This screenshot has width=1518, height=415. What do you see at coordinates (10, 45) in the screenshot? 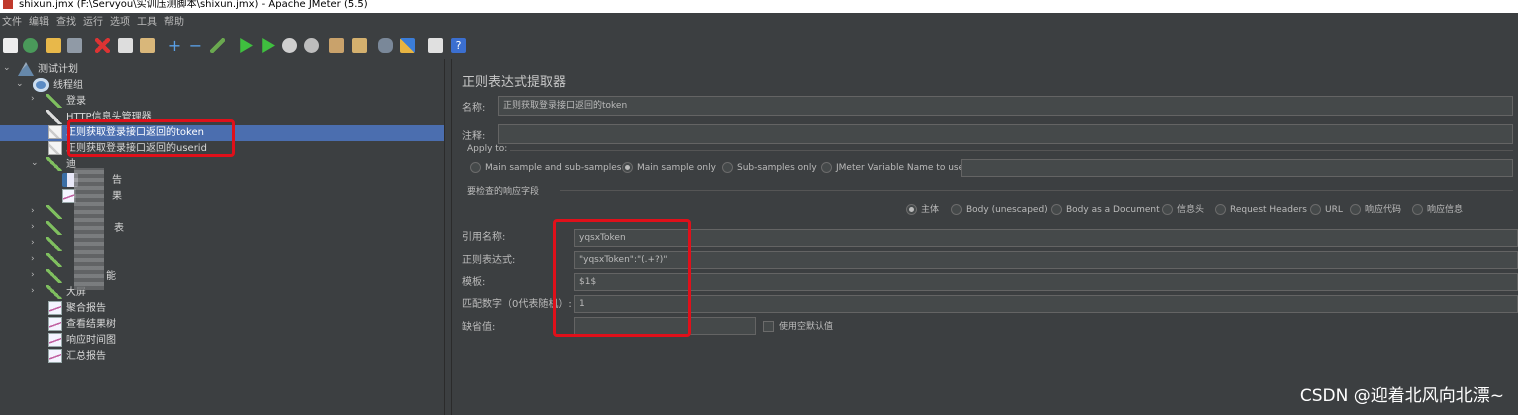
I see `new-icon` at bounding box center [10, 45].